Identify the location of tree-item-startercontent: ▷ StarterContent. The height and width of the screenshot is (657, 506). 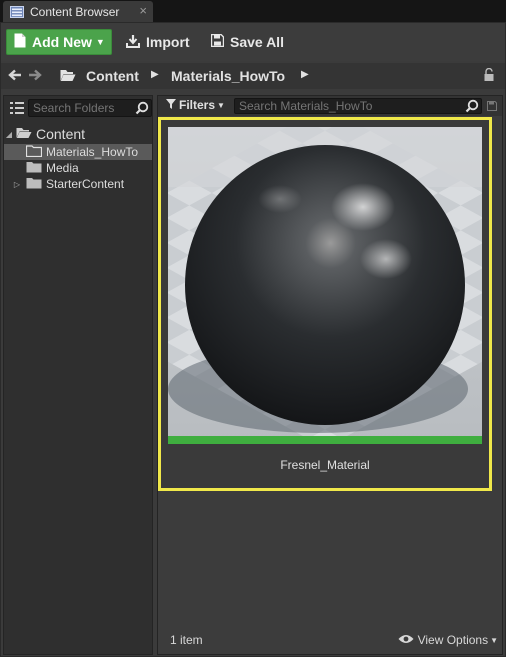
(78, 184).